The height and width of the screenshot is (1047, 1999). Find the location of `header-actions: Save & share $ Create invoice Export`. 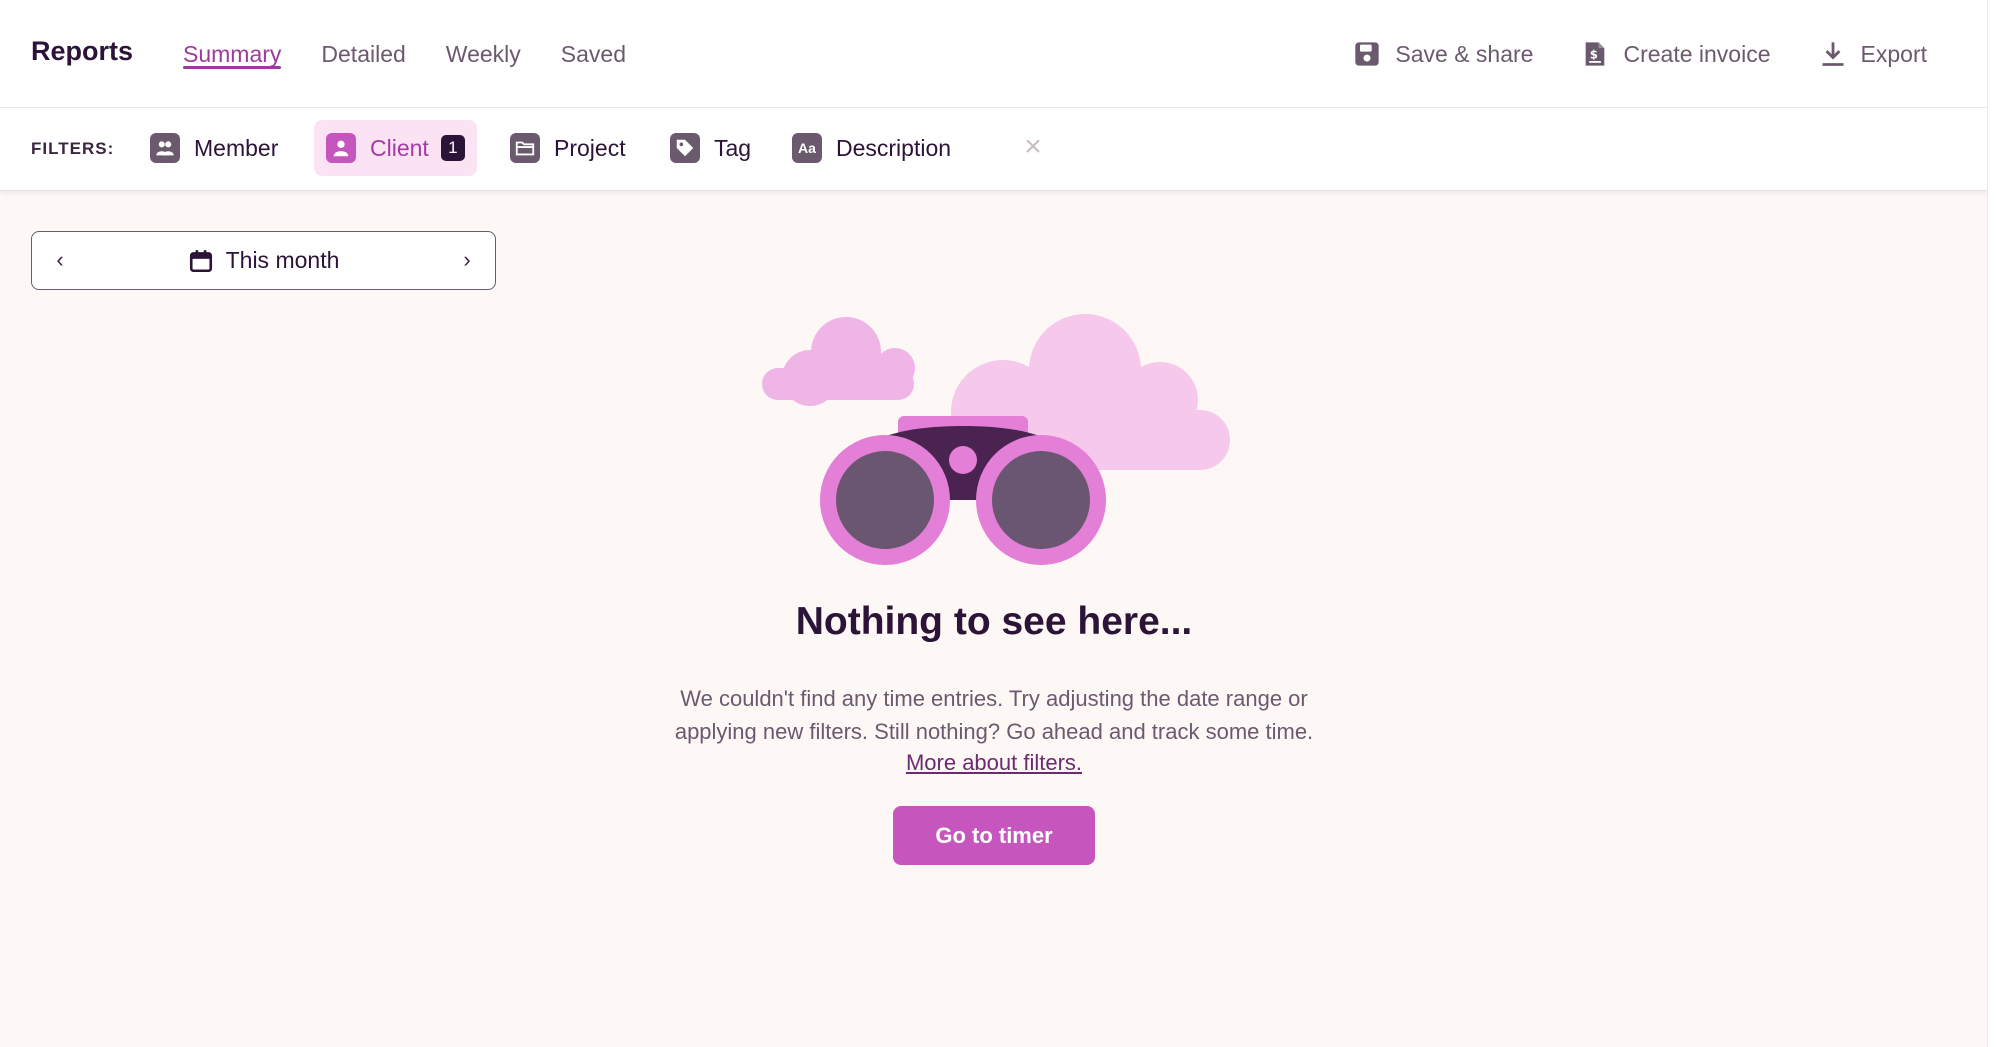

header-actions: Save & share $ Create invoice Export is located at coordinates (1616, 54).